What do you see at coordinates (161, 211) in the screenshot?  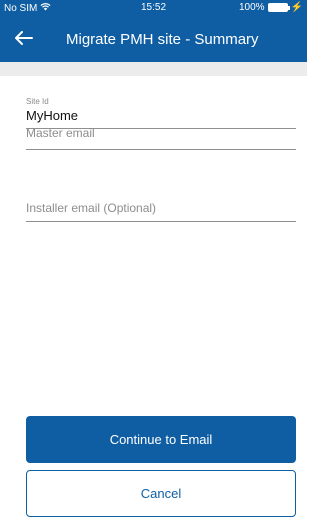 I see `installer-email-field: Installer email (Optional)` at bounding box center [161, 211].